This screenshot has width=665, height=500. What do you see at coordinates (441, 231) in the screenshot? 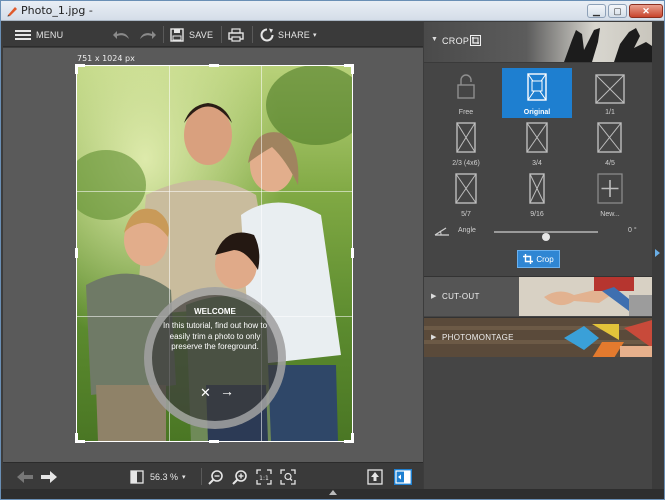
I see `angle-icon` at bounding box center [441, 231].